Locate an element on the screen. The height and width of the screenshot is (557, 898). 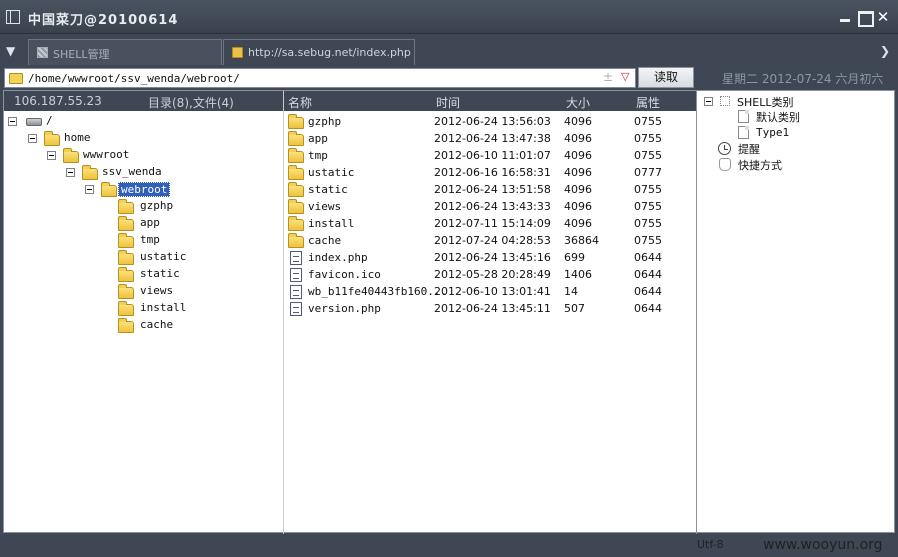
file-row: index.php 2012-06-24 13:45:16 699 0644 is located at coordinates (491, 258).